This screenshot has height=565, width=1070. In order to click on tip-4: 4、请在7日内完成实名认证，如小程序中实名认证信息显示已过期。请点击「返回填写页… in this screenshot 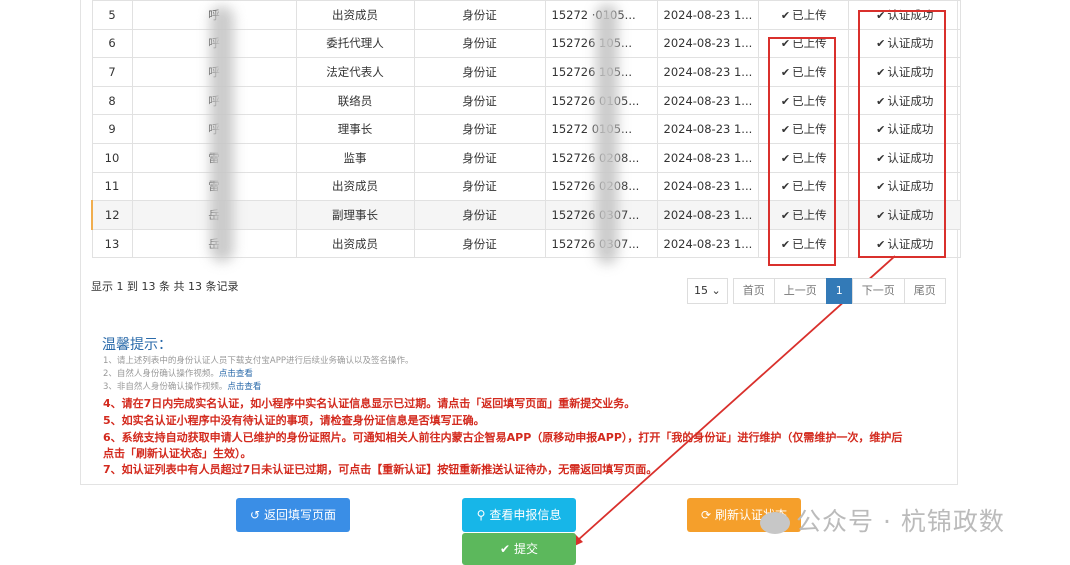, I will do `click(369, 403)`.